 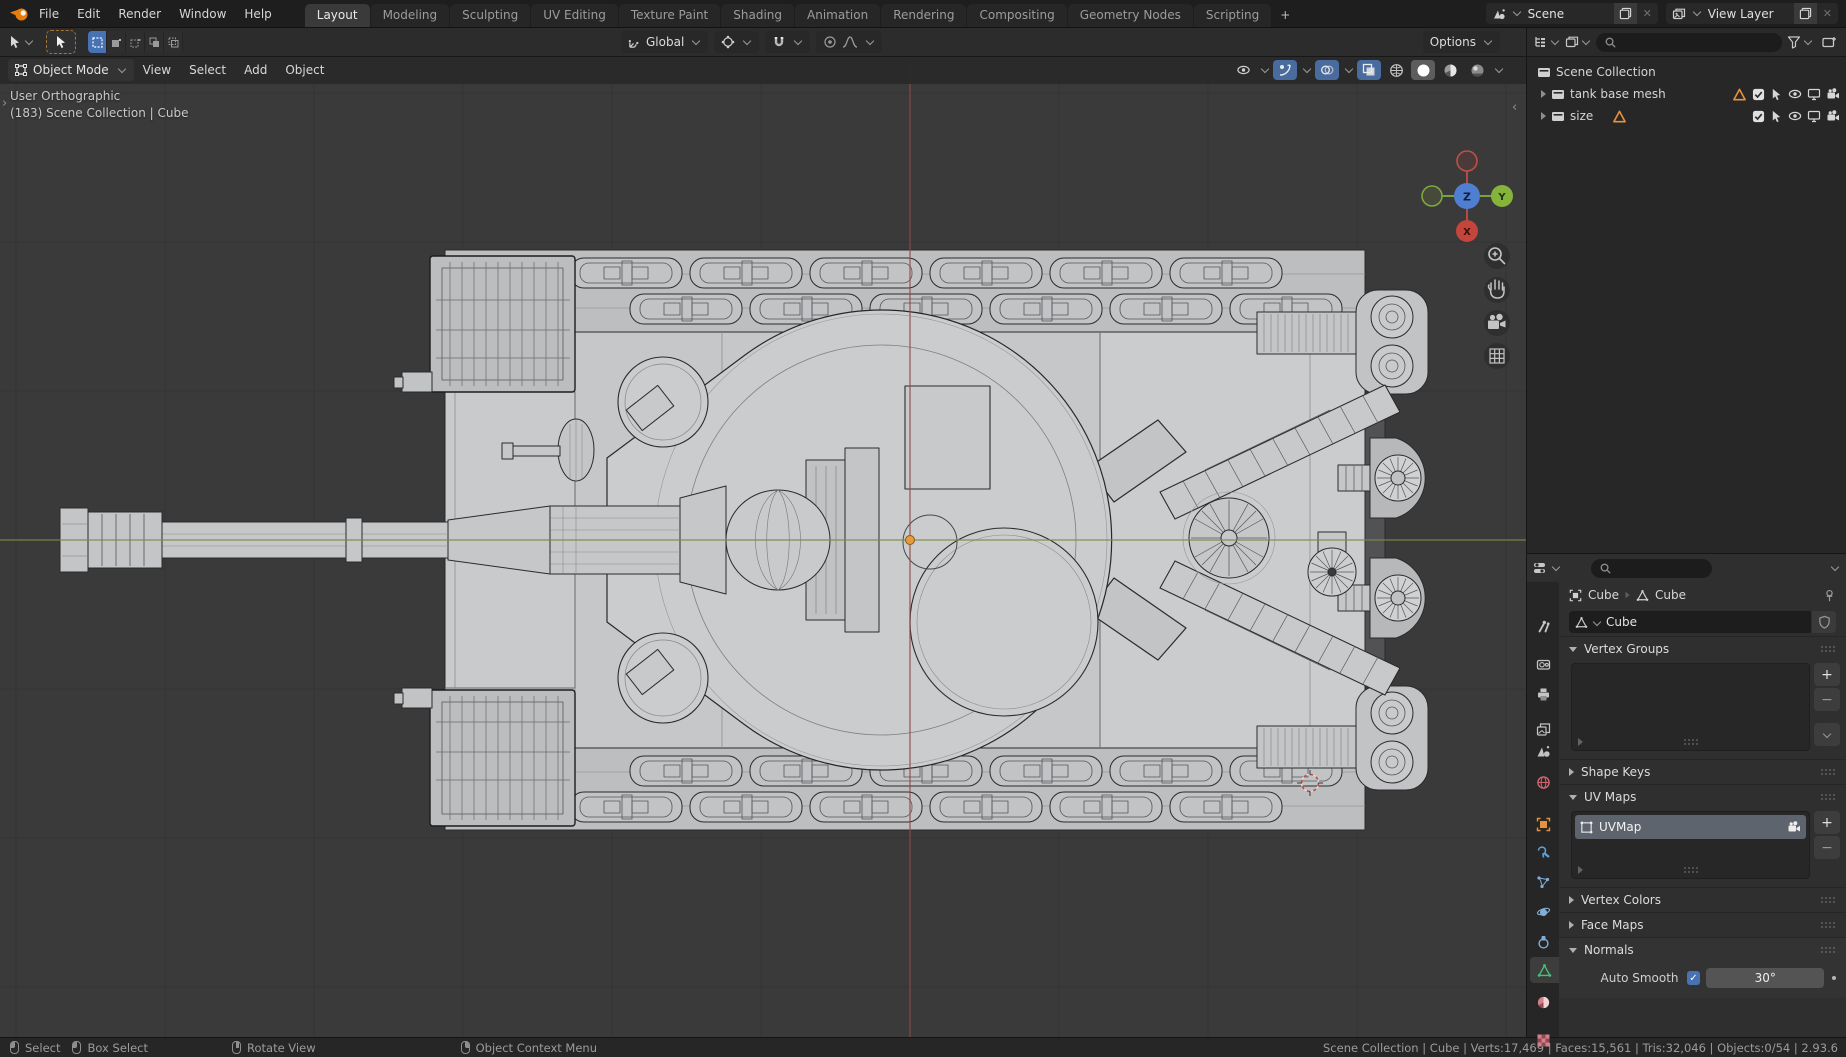 I want to click on proportional-editing-controls, so click(x=849, y=42).